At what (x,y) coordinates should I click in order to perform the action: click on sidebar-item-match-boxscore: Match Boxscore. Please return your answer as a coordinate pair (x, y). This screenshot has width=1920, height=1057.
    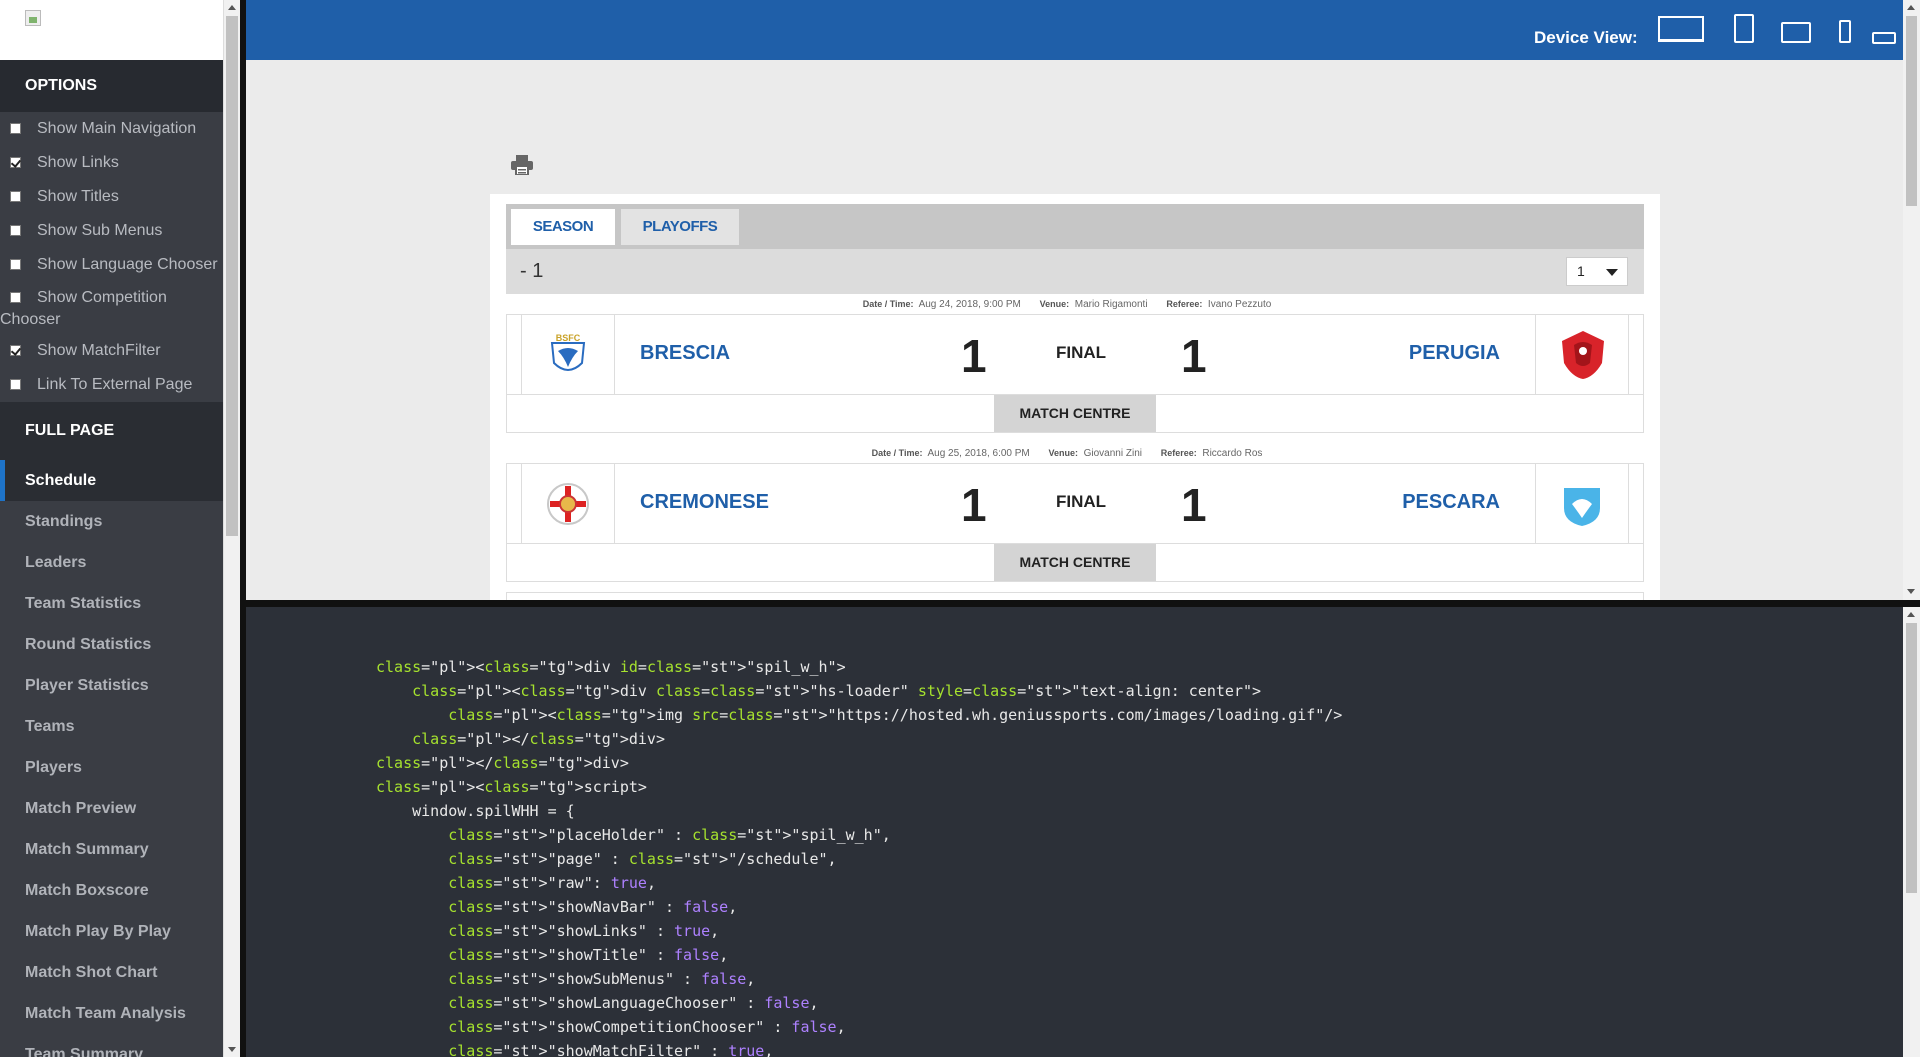
    Looking at the image, I should click on (111, 890).